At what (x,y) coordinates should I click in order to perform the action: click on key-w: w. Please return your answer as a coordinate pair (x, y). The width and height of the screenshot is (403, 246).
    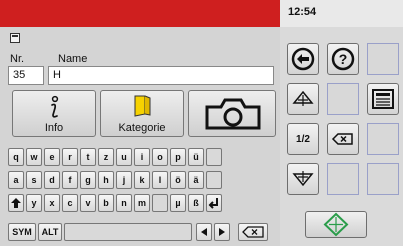
    Looking at the image, I should click on (34, 157).